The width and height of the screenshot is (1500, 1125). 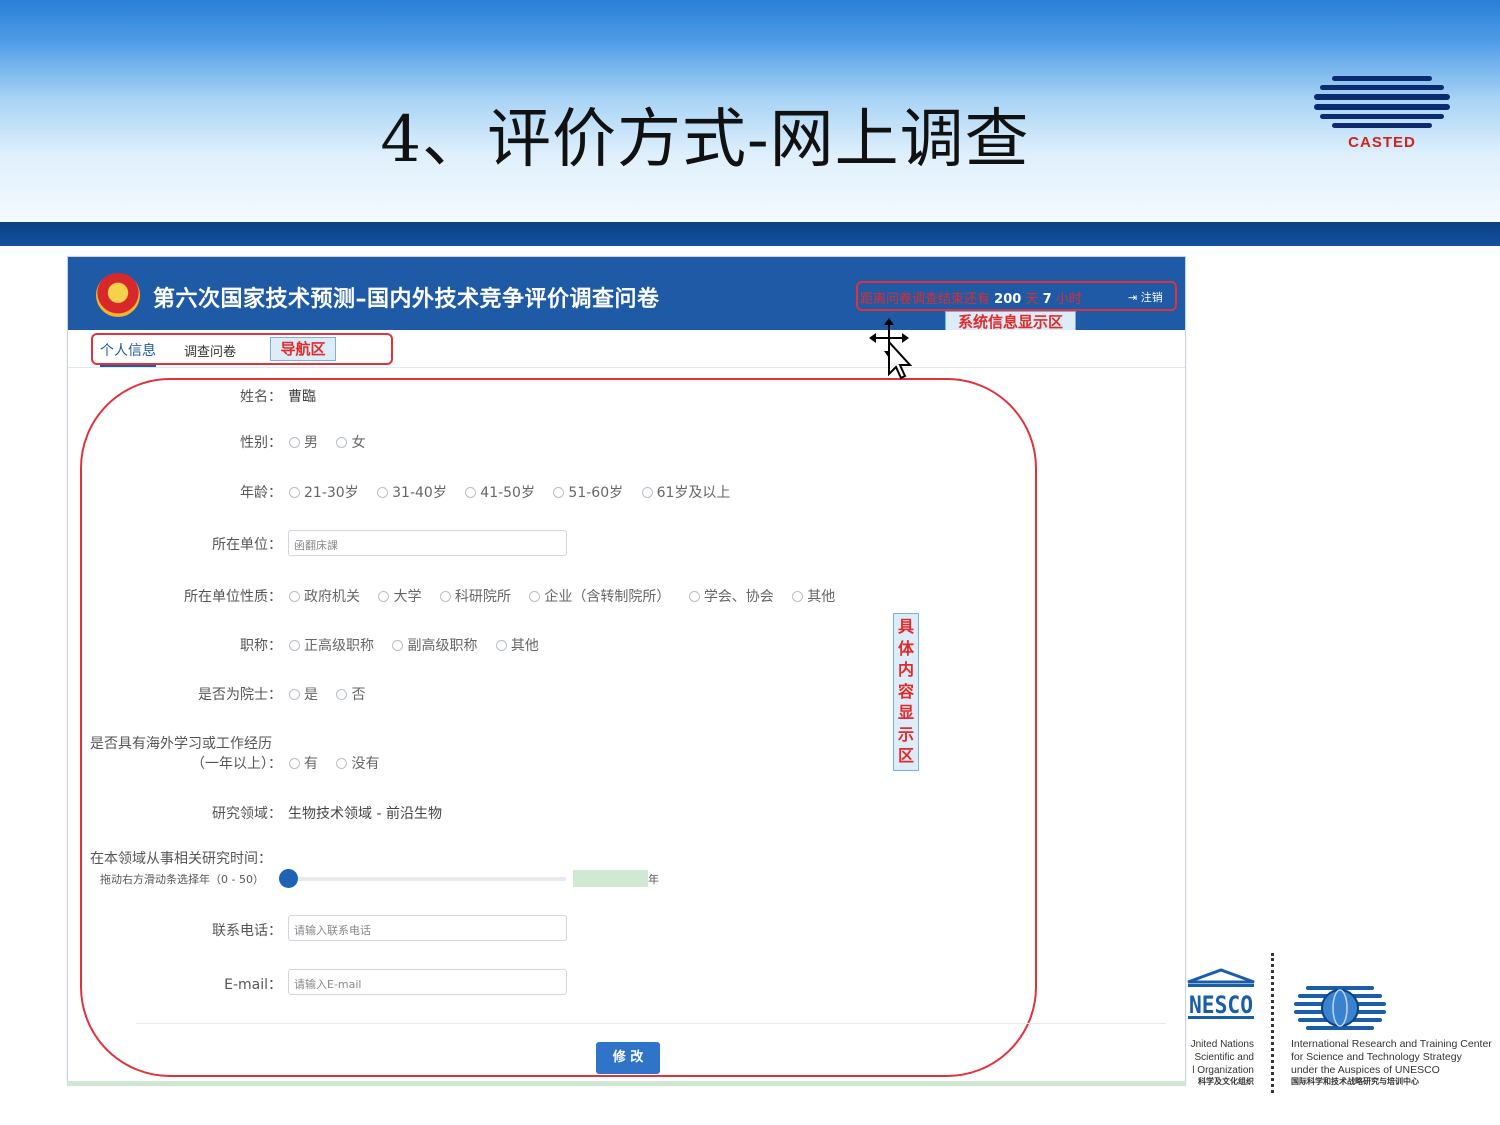 What do you see at coordinates (1272, 1023) in the screenshot?
I see `footer-divider` at bounding box center [1272, 1023].